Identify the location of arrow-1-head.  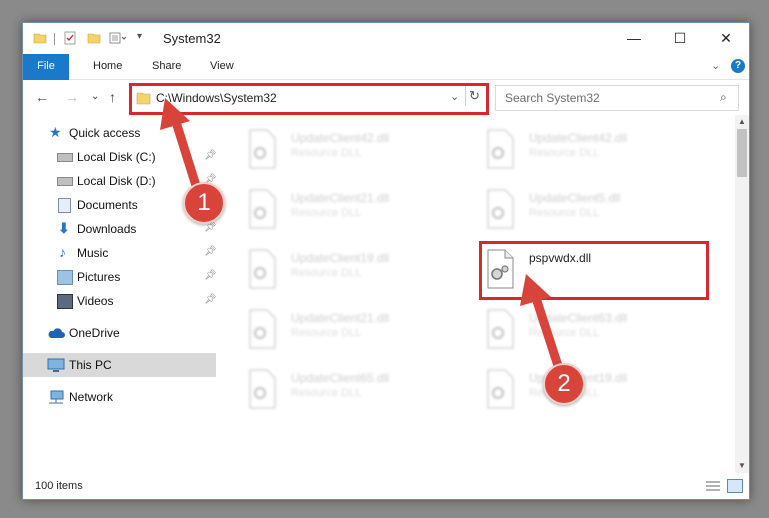
(175, 114).